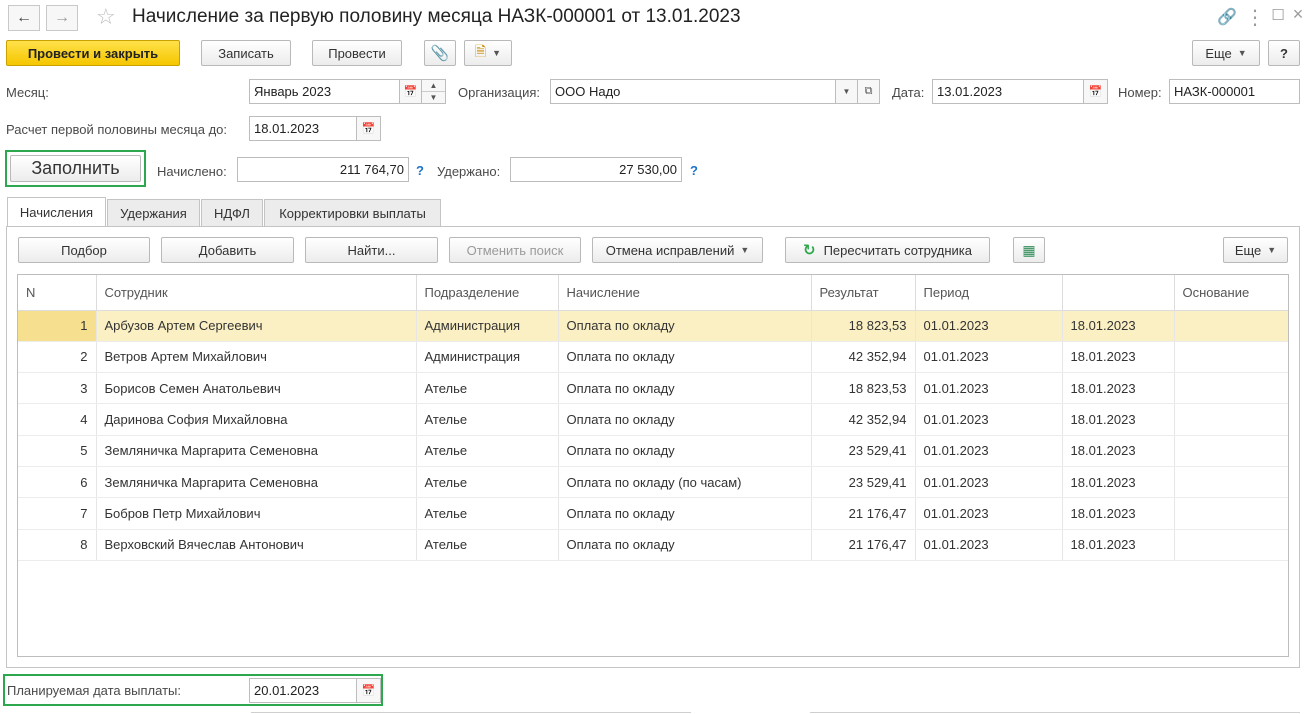  What do you see at coordinates (256, 545) in the screenshot?
I see `cell-employee: Верховский Вячеслав Антонович` at bounding box center [256, 545].